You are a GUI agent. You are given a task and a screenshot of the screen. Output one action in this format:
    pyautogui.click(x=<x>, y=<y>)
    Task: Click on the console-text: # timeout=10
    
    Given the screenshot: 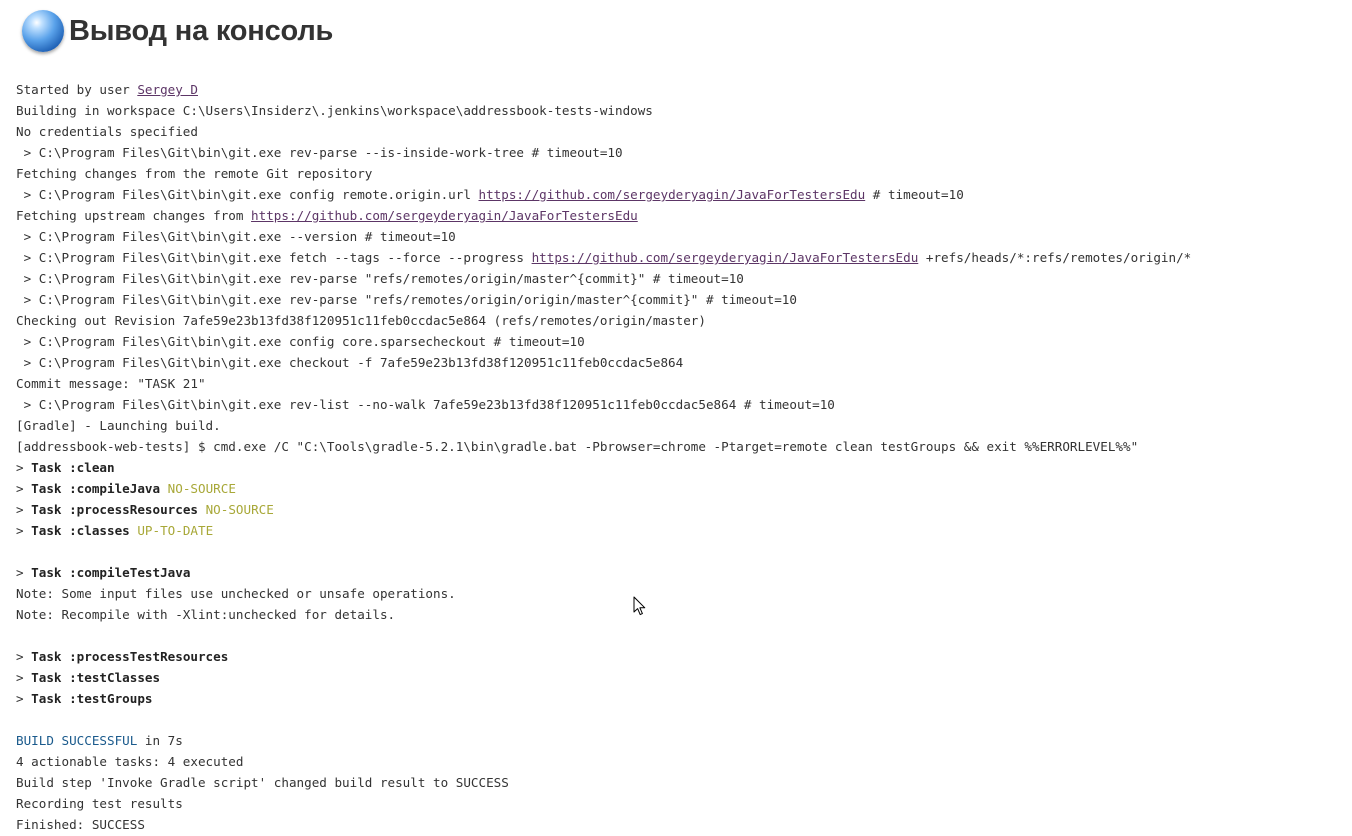 What is the action you would take?
    pyautogui.click(x=914, y=194)
    